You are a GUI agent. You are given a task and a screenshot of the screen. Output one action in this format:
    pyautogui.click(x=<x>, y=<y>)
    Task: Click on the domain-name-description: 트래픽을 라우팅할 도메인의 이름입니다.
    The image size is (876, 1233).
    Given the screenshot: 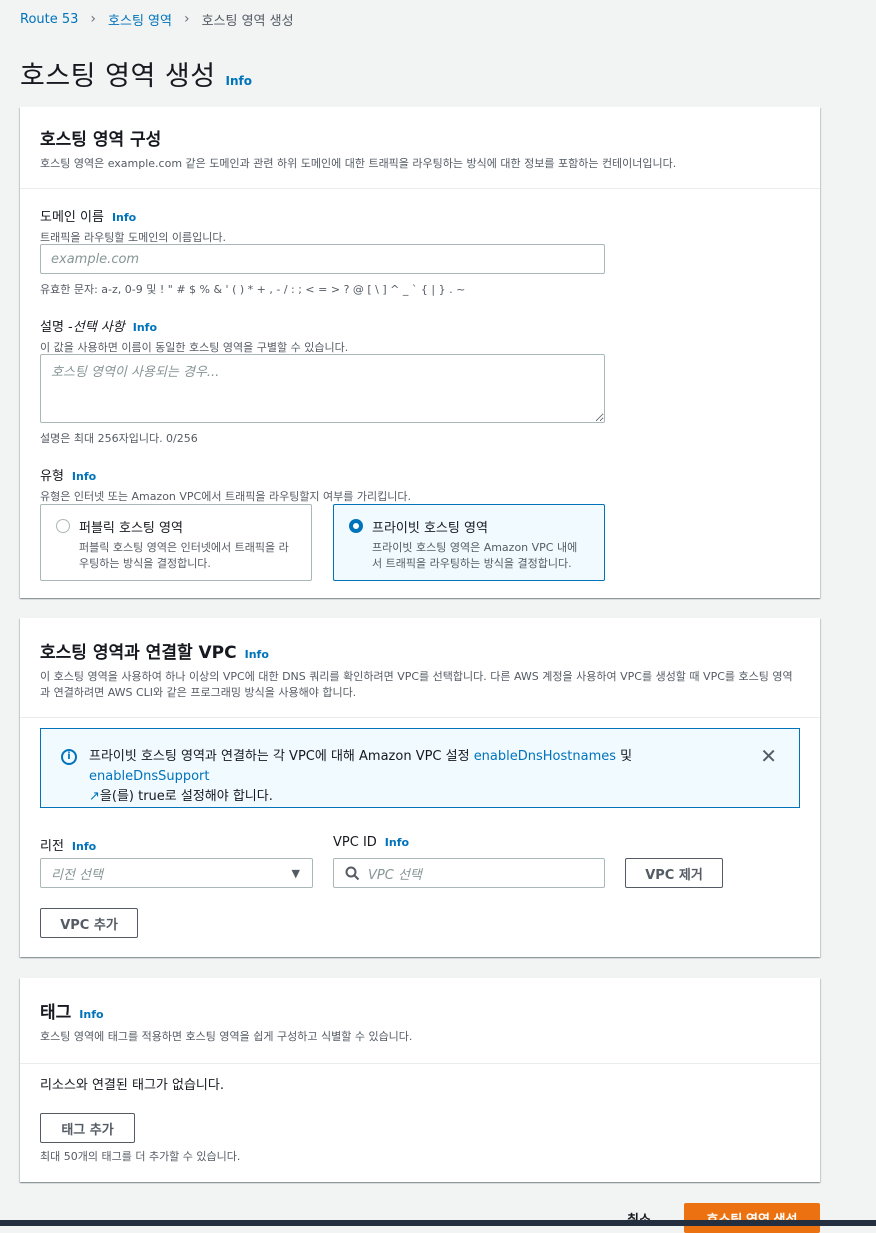 What is the action you would take?
    pyautogui.click(x=133, y=237)
    